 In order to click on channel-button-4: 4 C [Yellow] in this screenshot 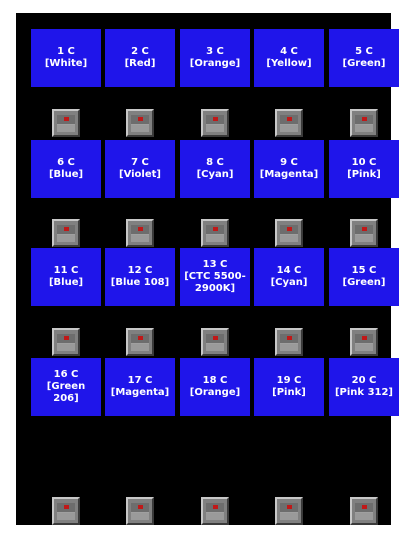, I will do `click(289, 58)`.